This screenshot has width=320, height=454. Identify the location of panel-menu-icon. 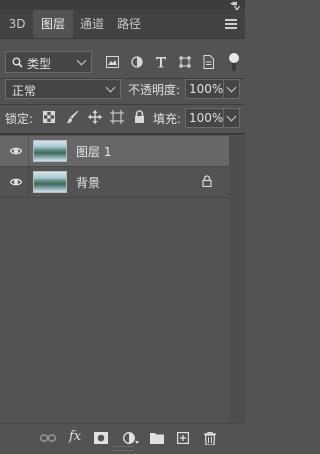
(231, 25).